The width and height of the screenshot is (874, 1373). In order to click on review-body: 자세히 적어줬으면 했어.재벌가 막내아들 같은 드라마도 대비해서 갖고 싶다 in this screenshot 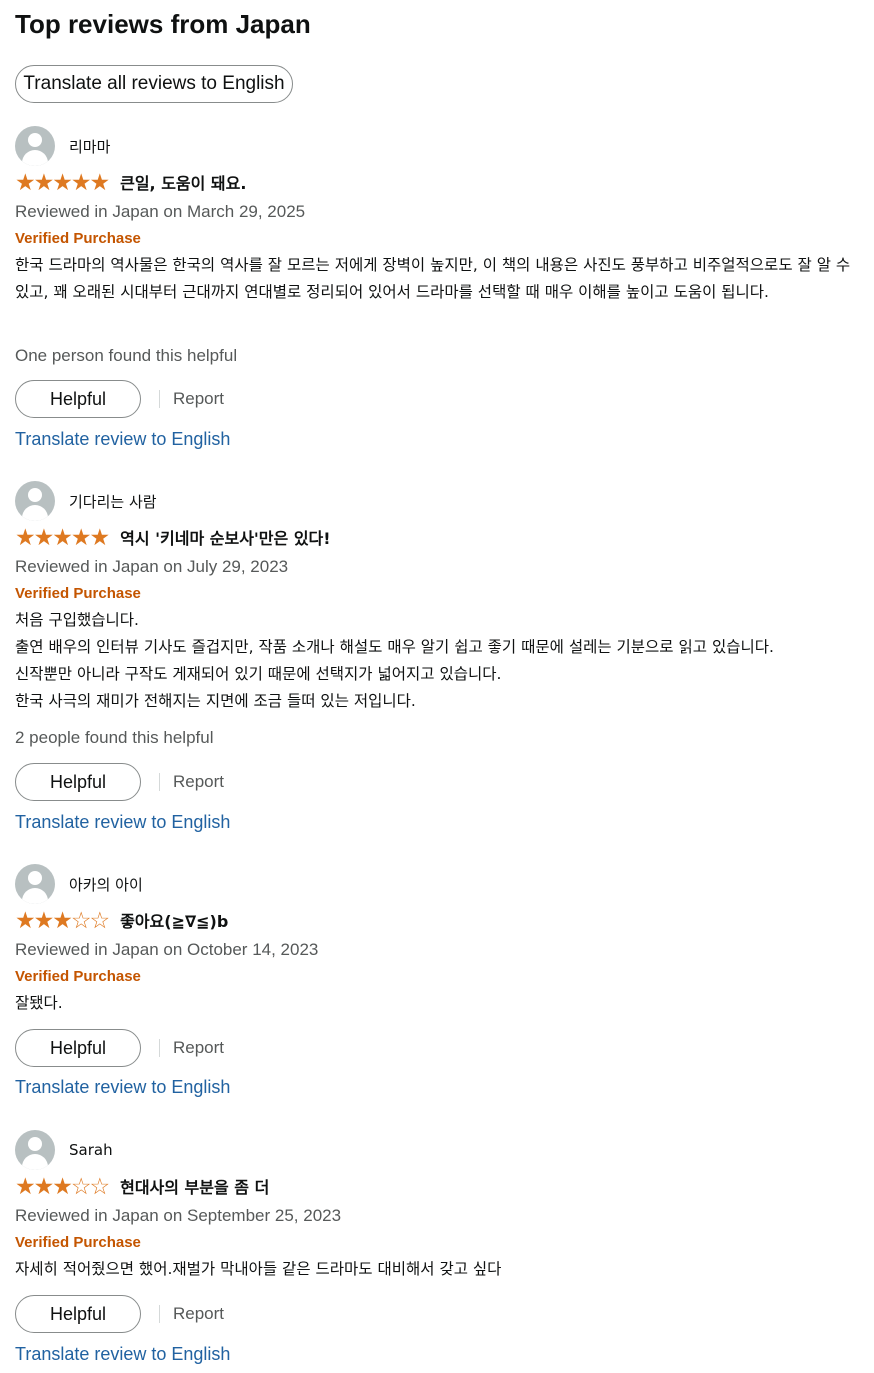, I will do `click(440, 1269)`.